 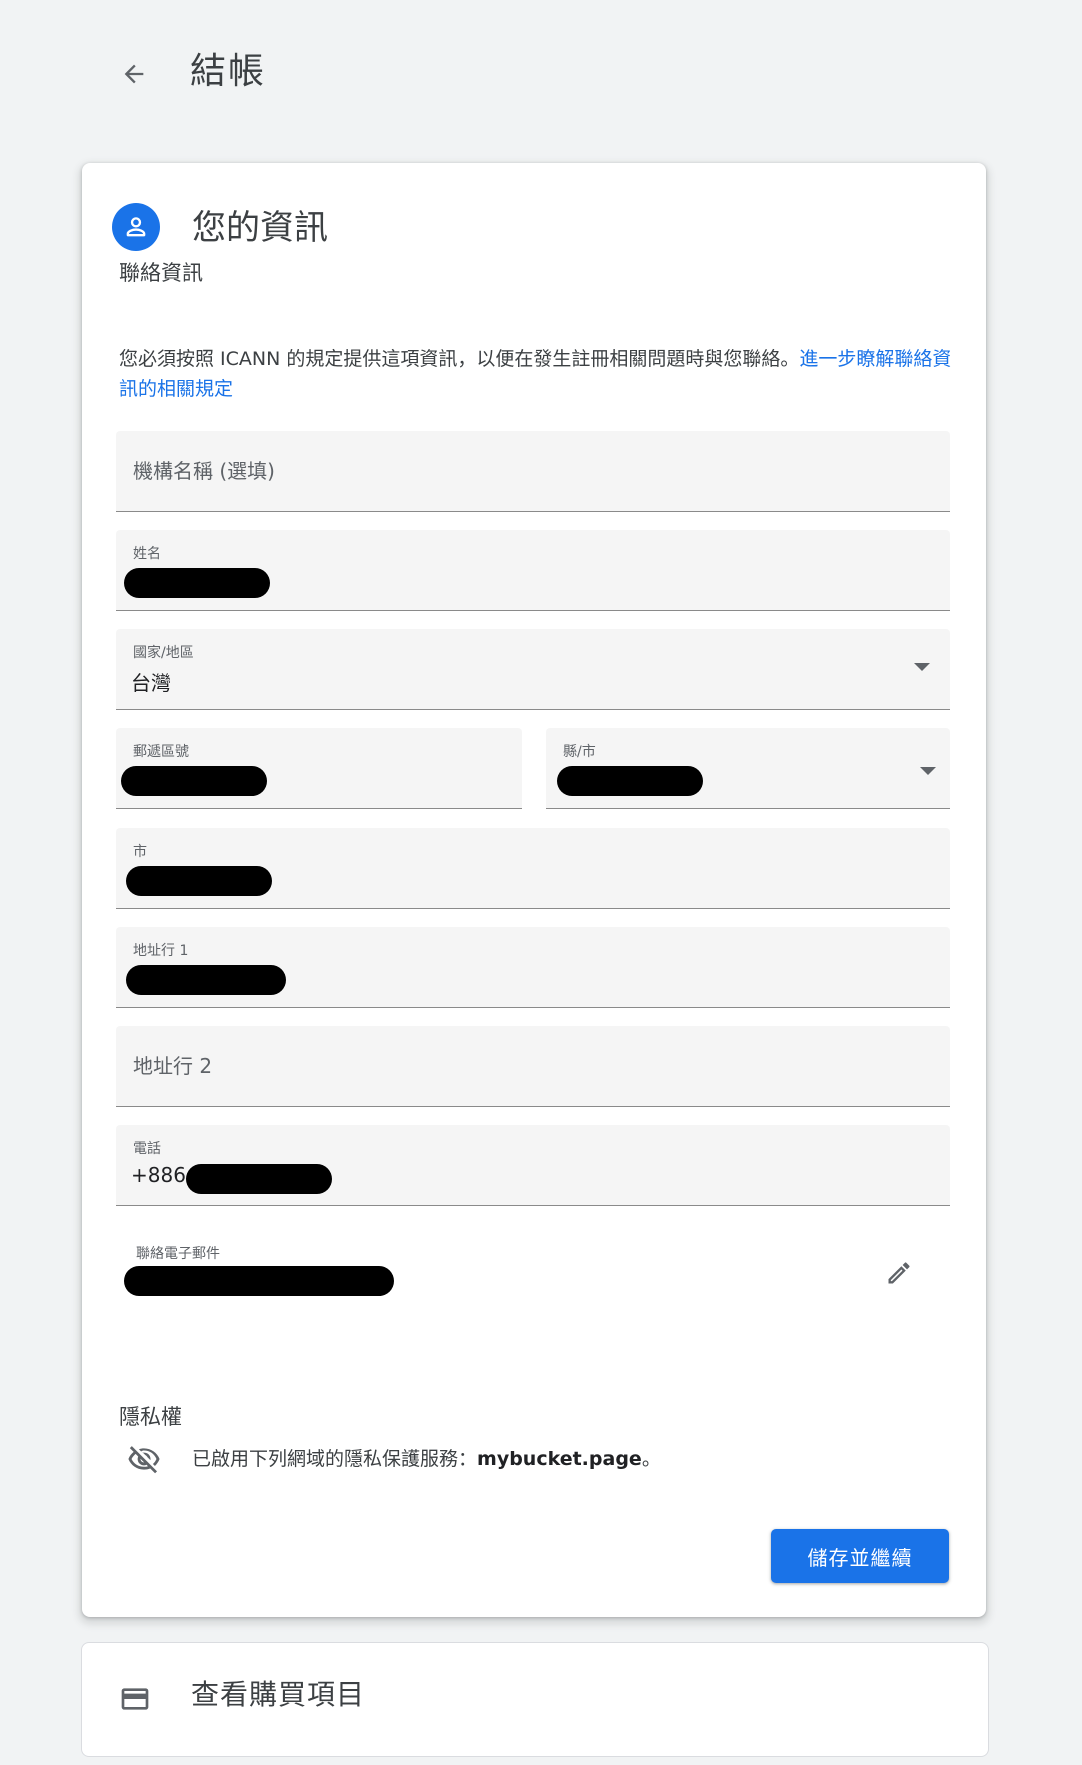 I want to click on card-title: 您的資訊, so click(x=260, y=228).